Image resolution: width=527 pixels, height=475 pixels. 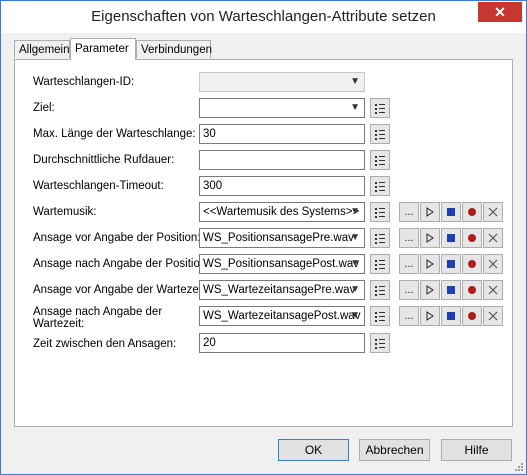 What do you see at coordinates (380, 160) in the screenshot?
I see `avg-duration-list-button` at bounding box center [380, 160].